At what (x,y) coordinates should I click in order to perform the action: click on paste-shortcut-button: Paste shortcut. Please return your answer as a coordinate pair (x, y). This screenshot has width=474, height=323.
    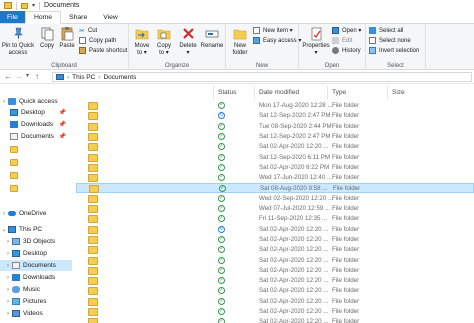
    Looking at the image, I should click on (103, 50).